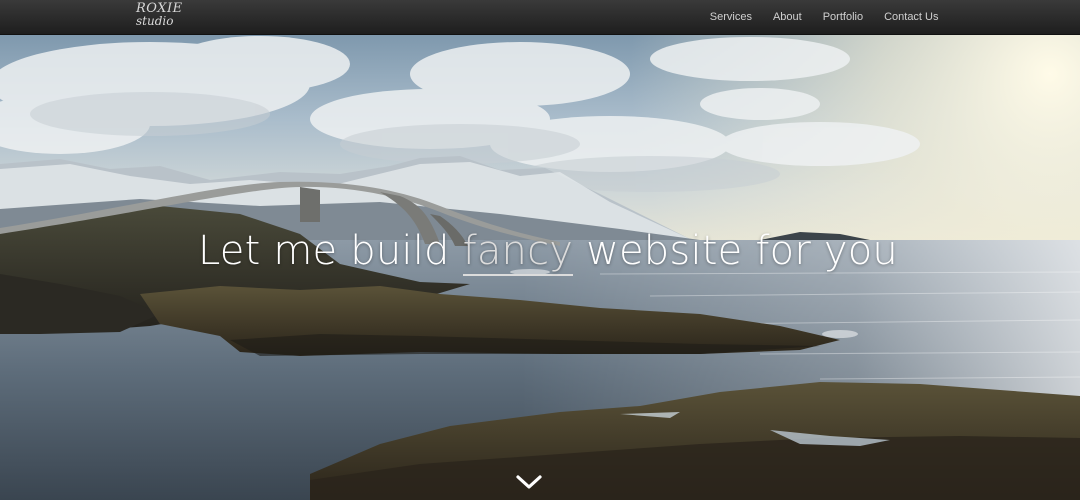 This screenshot has width=1080, height=500. I want to click on hero-headline: Let me build fancy website for you, so click(540, 252).